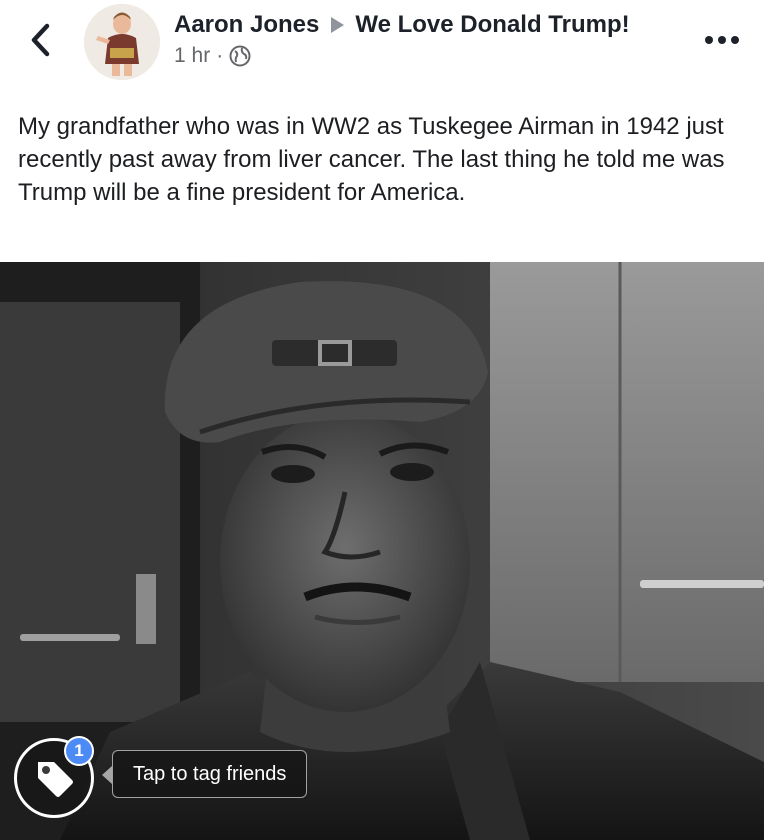 The image size is (764, 840). I want to click on author-name: Aaron Jones, so click(246, 25).